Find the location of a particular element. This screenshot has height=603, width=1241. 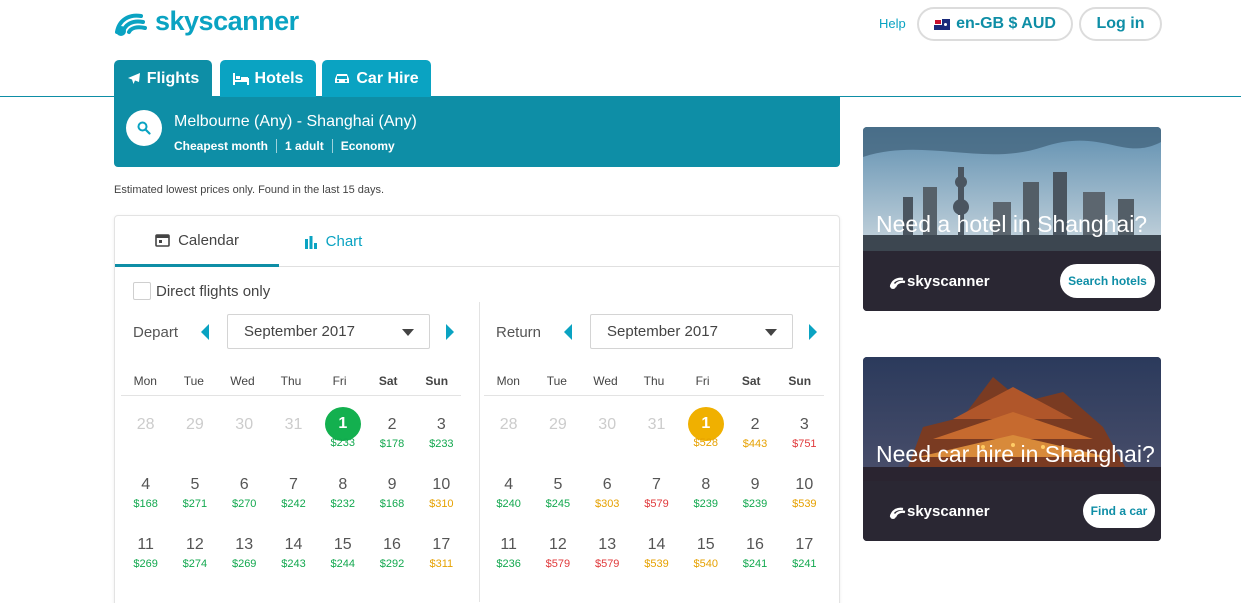

passenger-count: 1 adult is located at coordinates (304, 146).